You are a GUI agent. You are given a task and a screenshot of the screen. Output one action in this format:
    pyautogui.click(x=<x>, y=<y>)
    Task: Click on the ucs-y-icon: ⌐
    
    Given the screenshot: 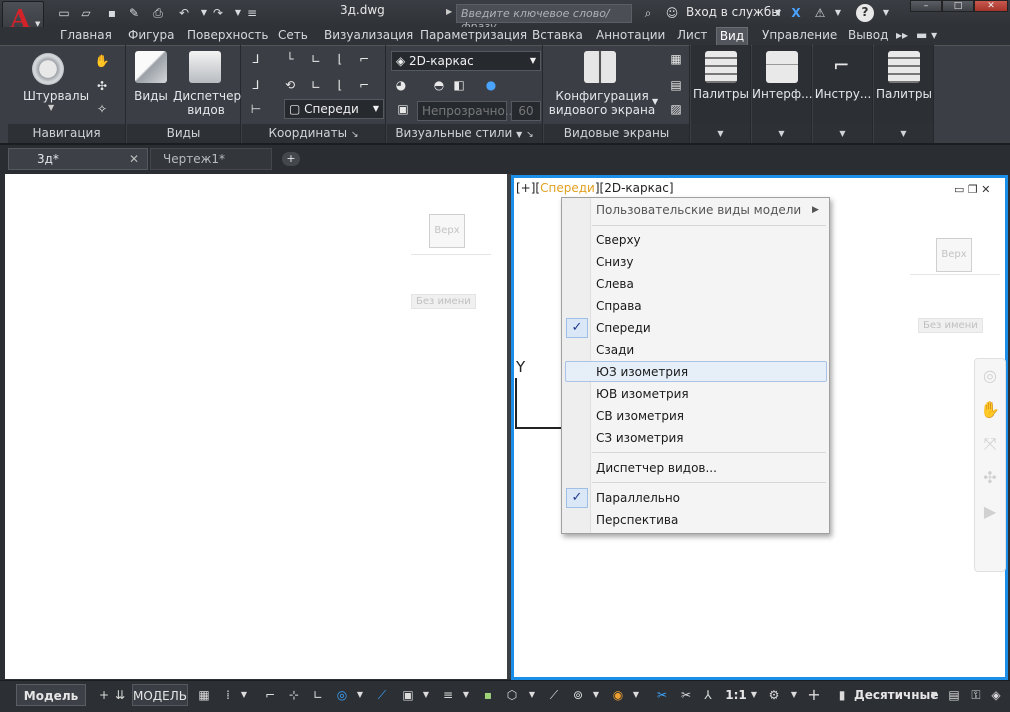 What is the action you would take?
    pyautogui.click(x=364, y=85)
    